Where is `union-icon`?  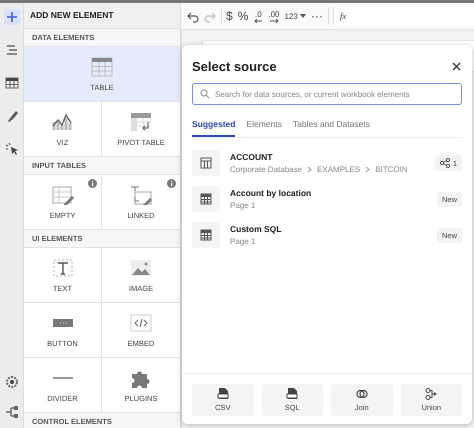
union-icon is located at coordinates (431, 394).